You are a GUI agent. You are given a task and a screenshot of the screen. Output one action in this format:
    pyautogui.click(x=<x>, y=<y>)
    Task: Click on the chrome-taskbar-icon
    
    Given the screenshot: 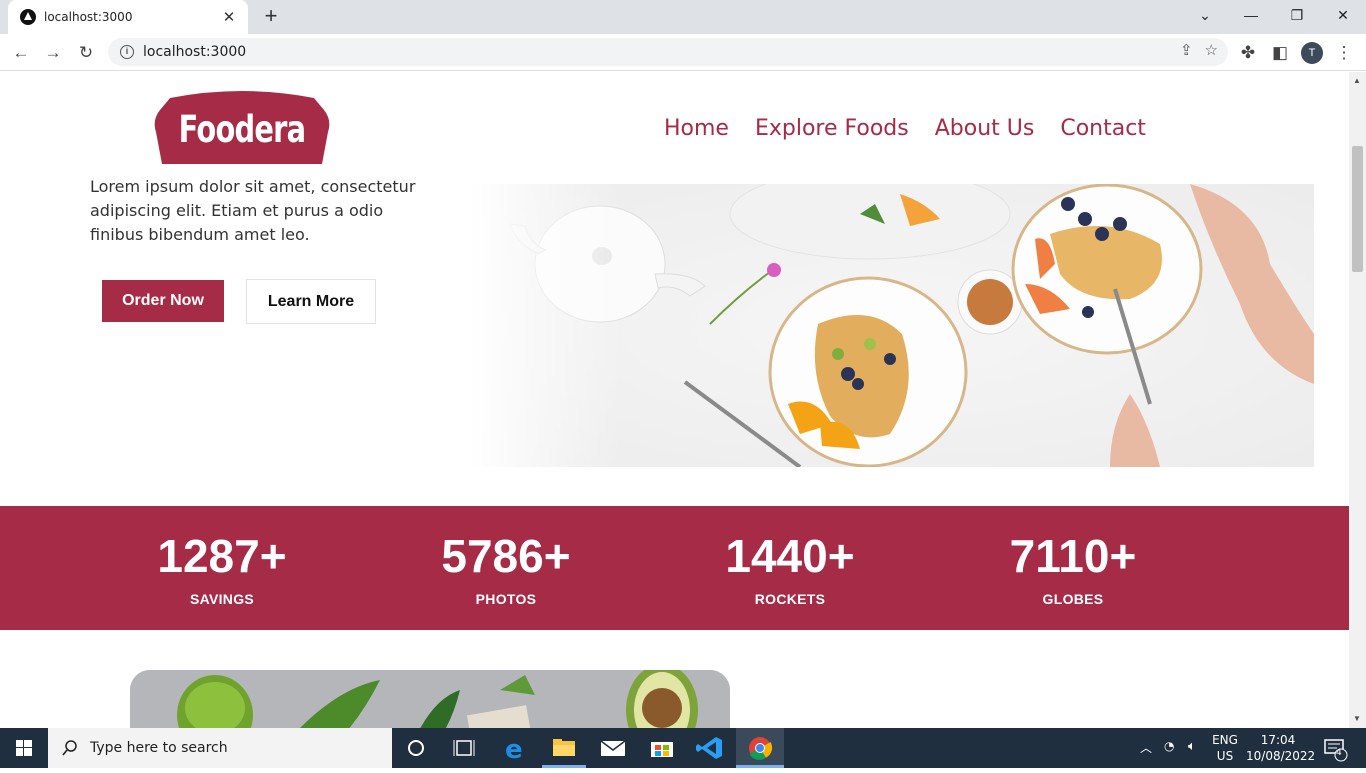 What is the action you would take?
    pyautogui.click(x=760, y=748)
    